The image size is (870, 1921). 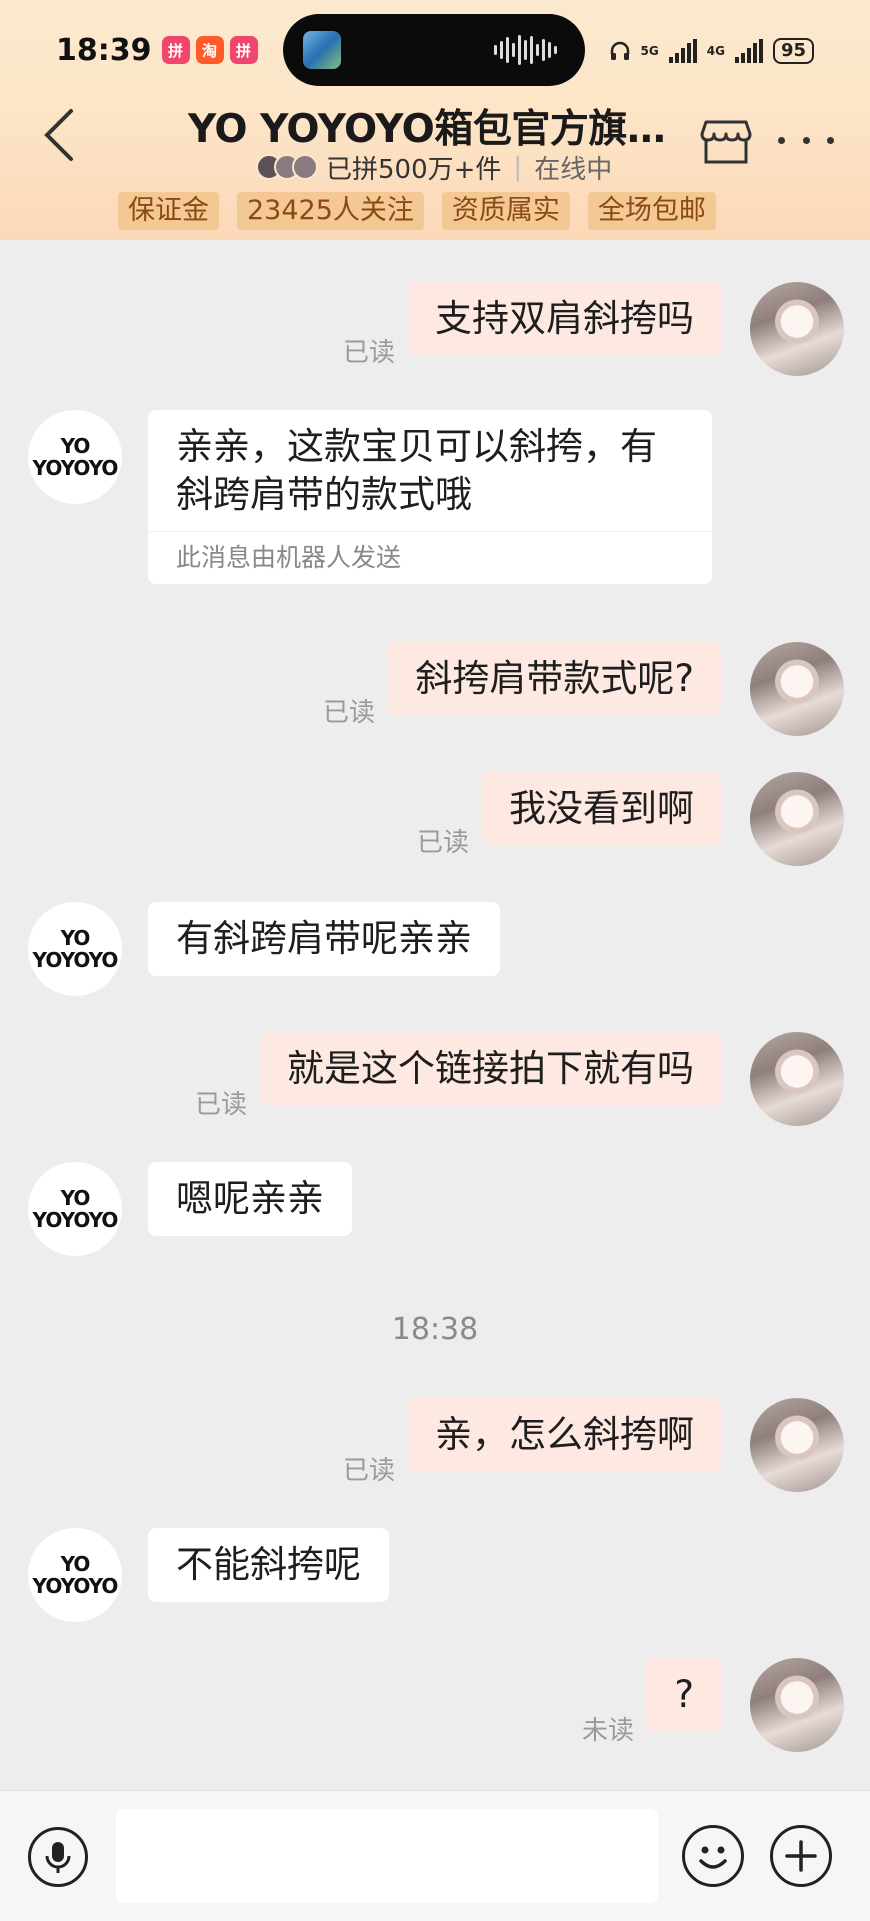 I want to click on store-button, so click(x=726, y=140).